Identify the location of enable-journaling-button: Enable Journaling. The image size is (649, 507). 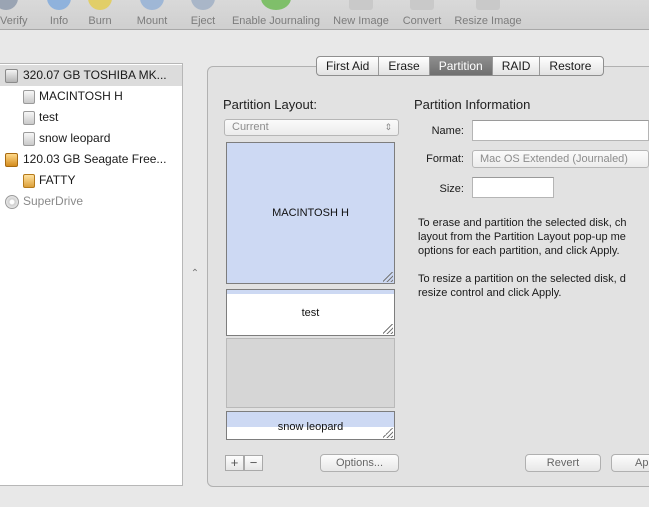
(276, 15).